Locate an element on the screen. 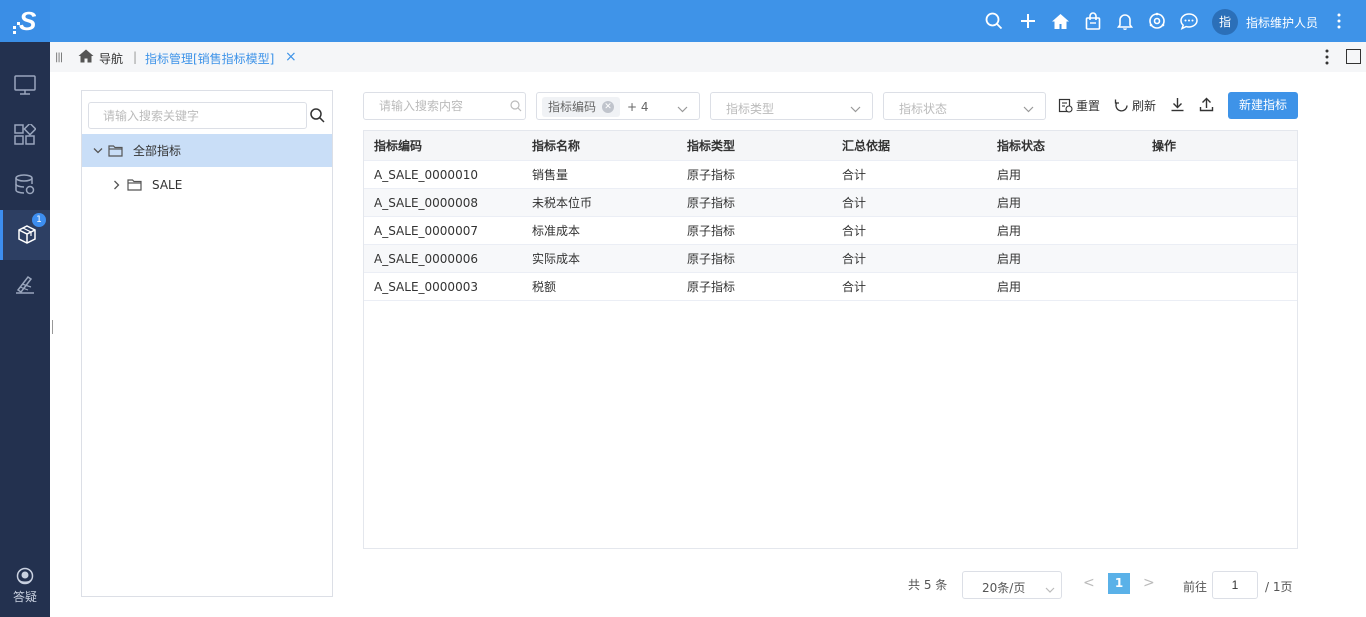 The width and height of the screenshot is (1366, 617). column-header: 汇总依据 is located at coordinates (866, 145).